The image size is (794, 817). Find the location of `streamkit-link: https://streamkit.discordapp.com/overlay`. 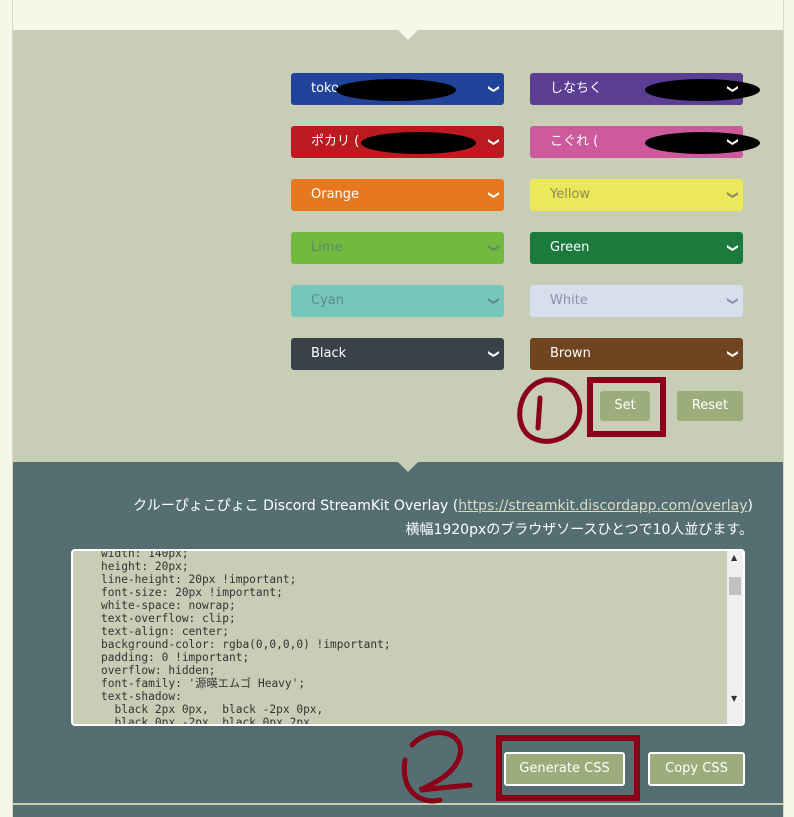

streamkit-link: https://streamkit.discordapp.com/overlay is located at coordinates (602, 506).